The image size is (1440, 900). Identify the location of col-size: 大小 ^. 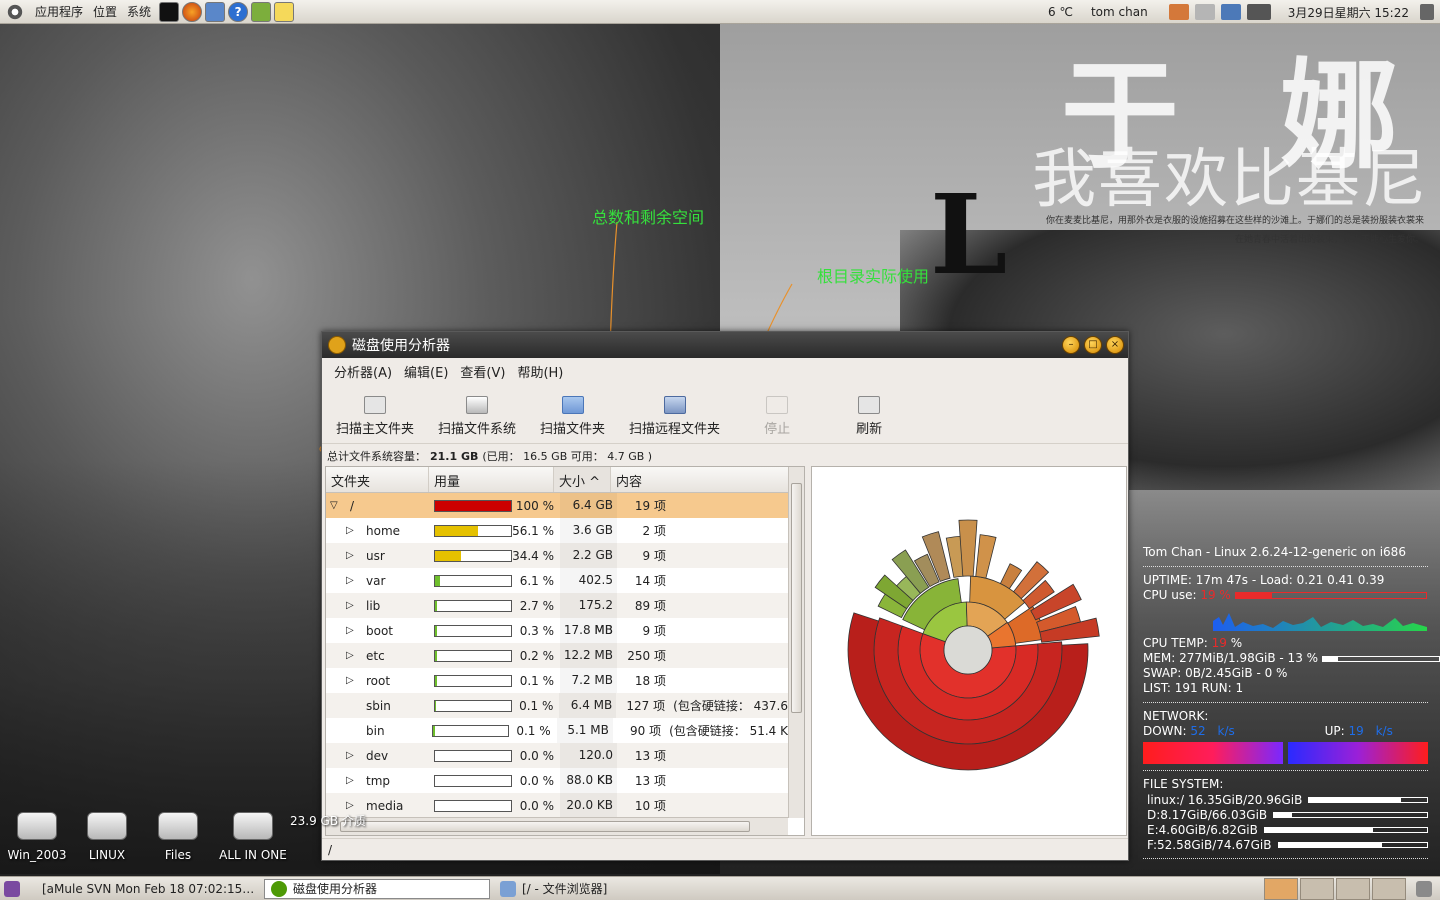
(582, 479).